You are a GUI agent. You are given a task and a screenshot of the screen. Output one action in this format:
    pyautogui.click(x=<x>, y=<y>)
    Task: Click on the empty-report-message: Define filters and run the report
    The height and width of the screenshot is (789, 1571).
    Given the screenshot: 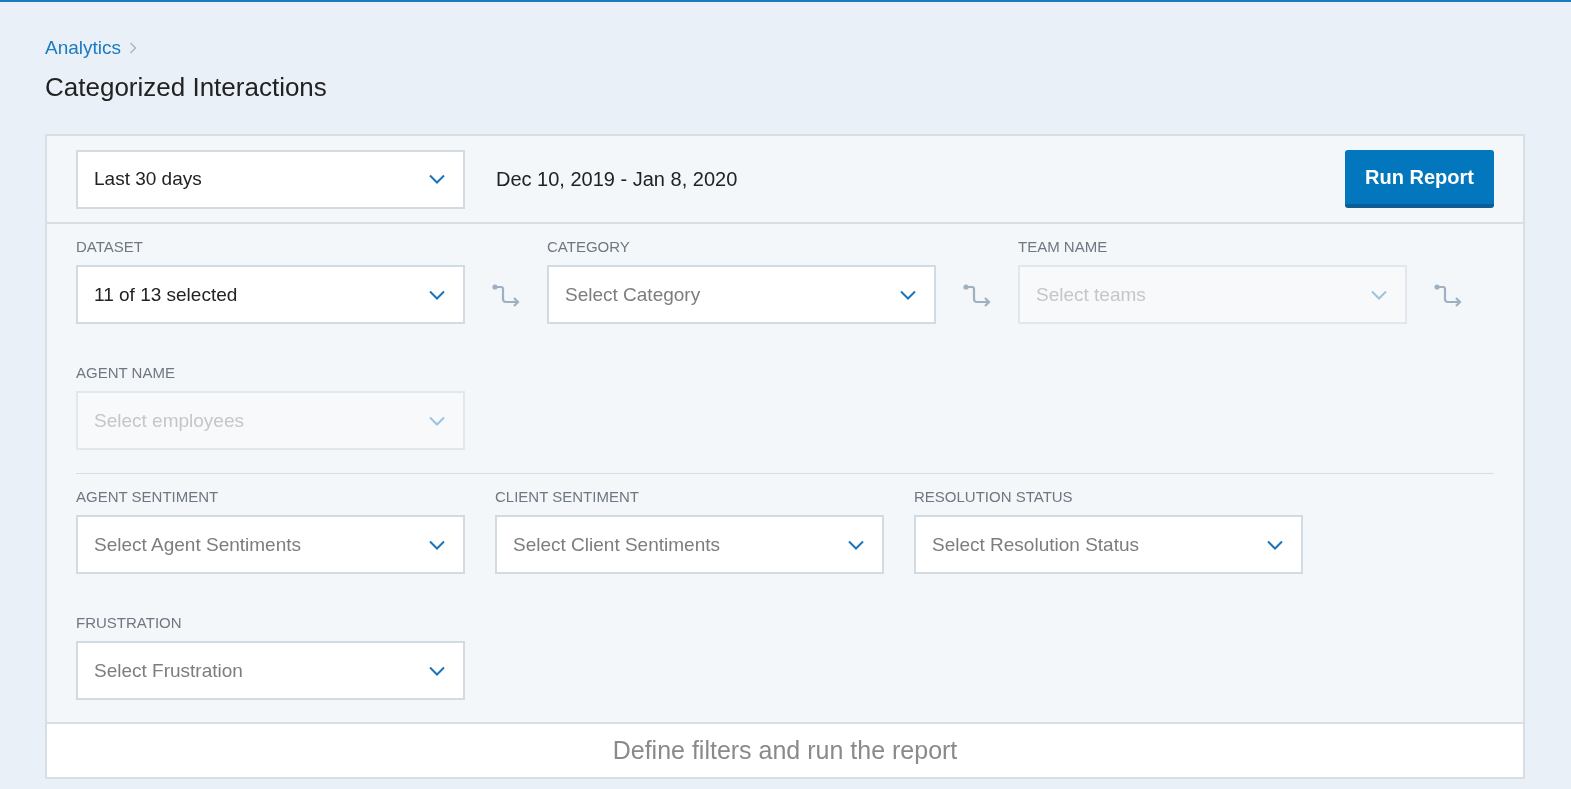 What is the action you would take?
    pyautogui.click(x=785, y=749)
    